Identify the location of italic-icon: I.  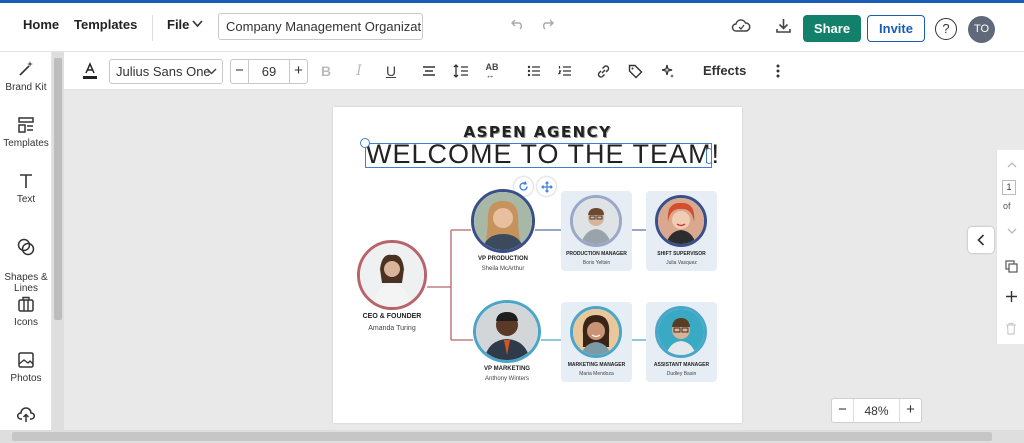
(359, 71).